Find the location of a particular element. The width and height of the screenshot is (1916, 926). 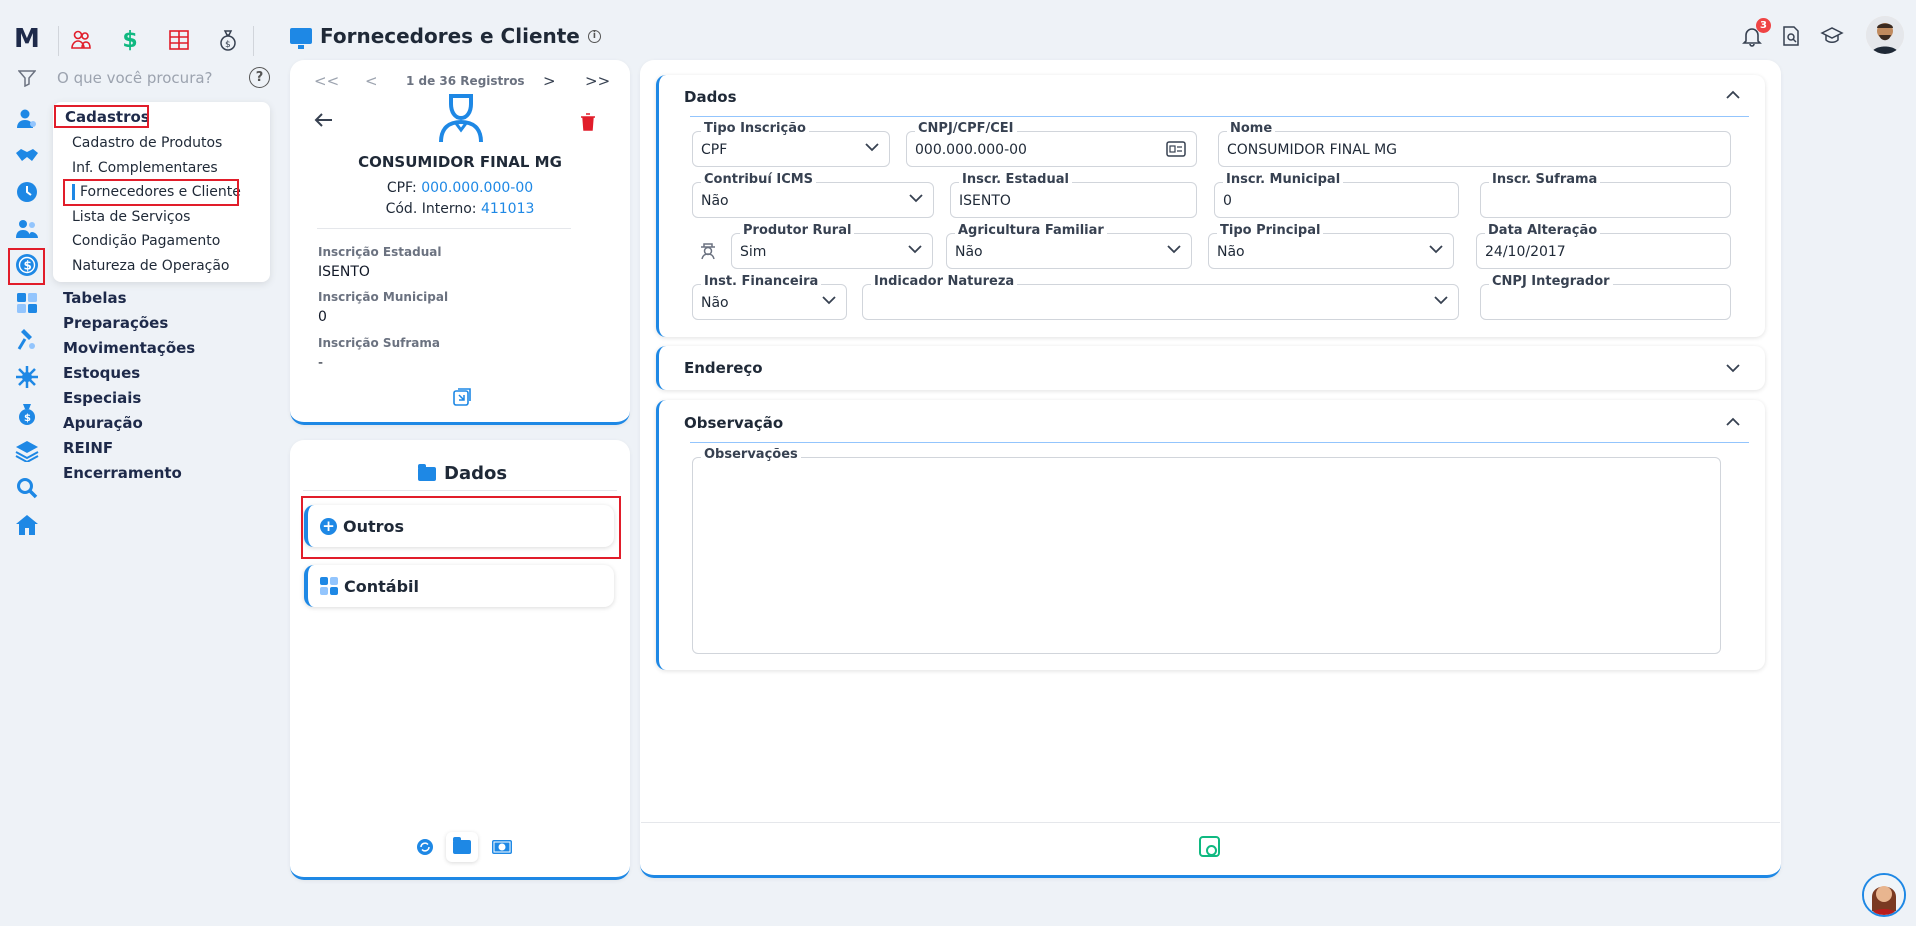

endereco-section-title: Endereço is located at coordinates (723, 368).